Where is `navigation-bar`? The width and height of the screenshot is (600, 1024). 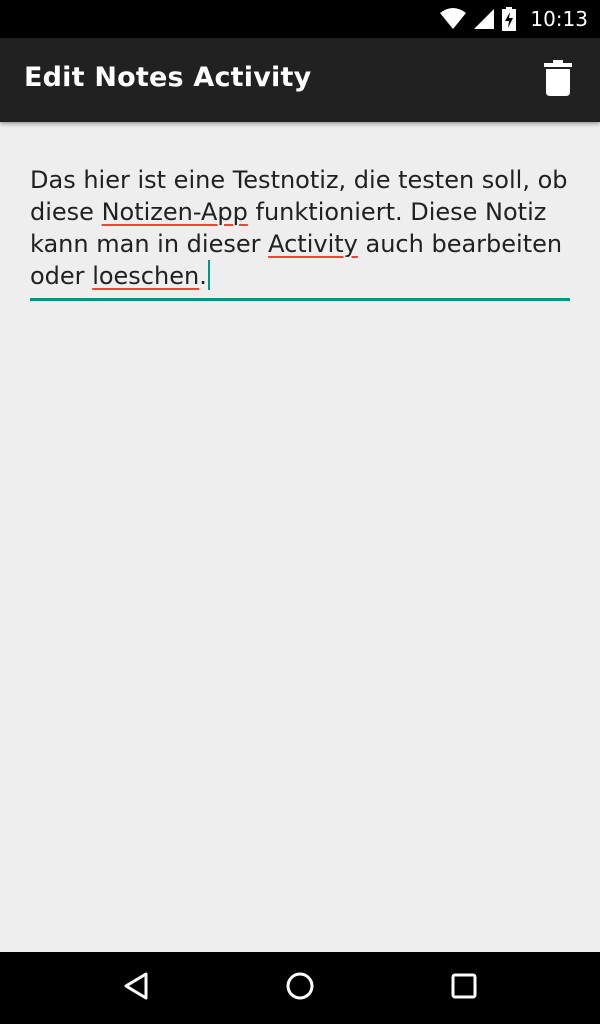 navigation-bar is located at coordinates (300, 988).